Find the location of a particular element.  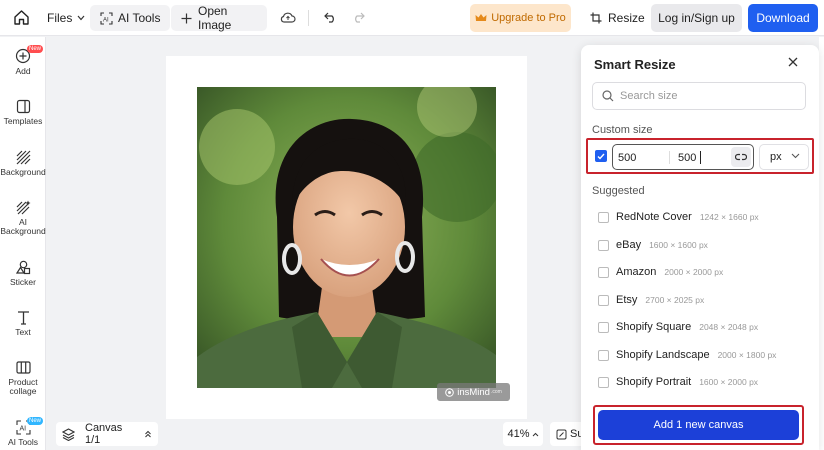

collage-icon is located at coordinates (23, 367).